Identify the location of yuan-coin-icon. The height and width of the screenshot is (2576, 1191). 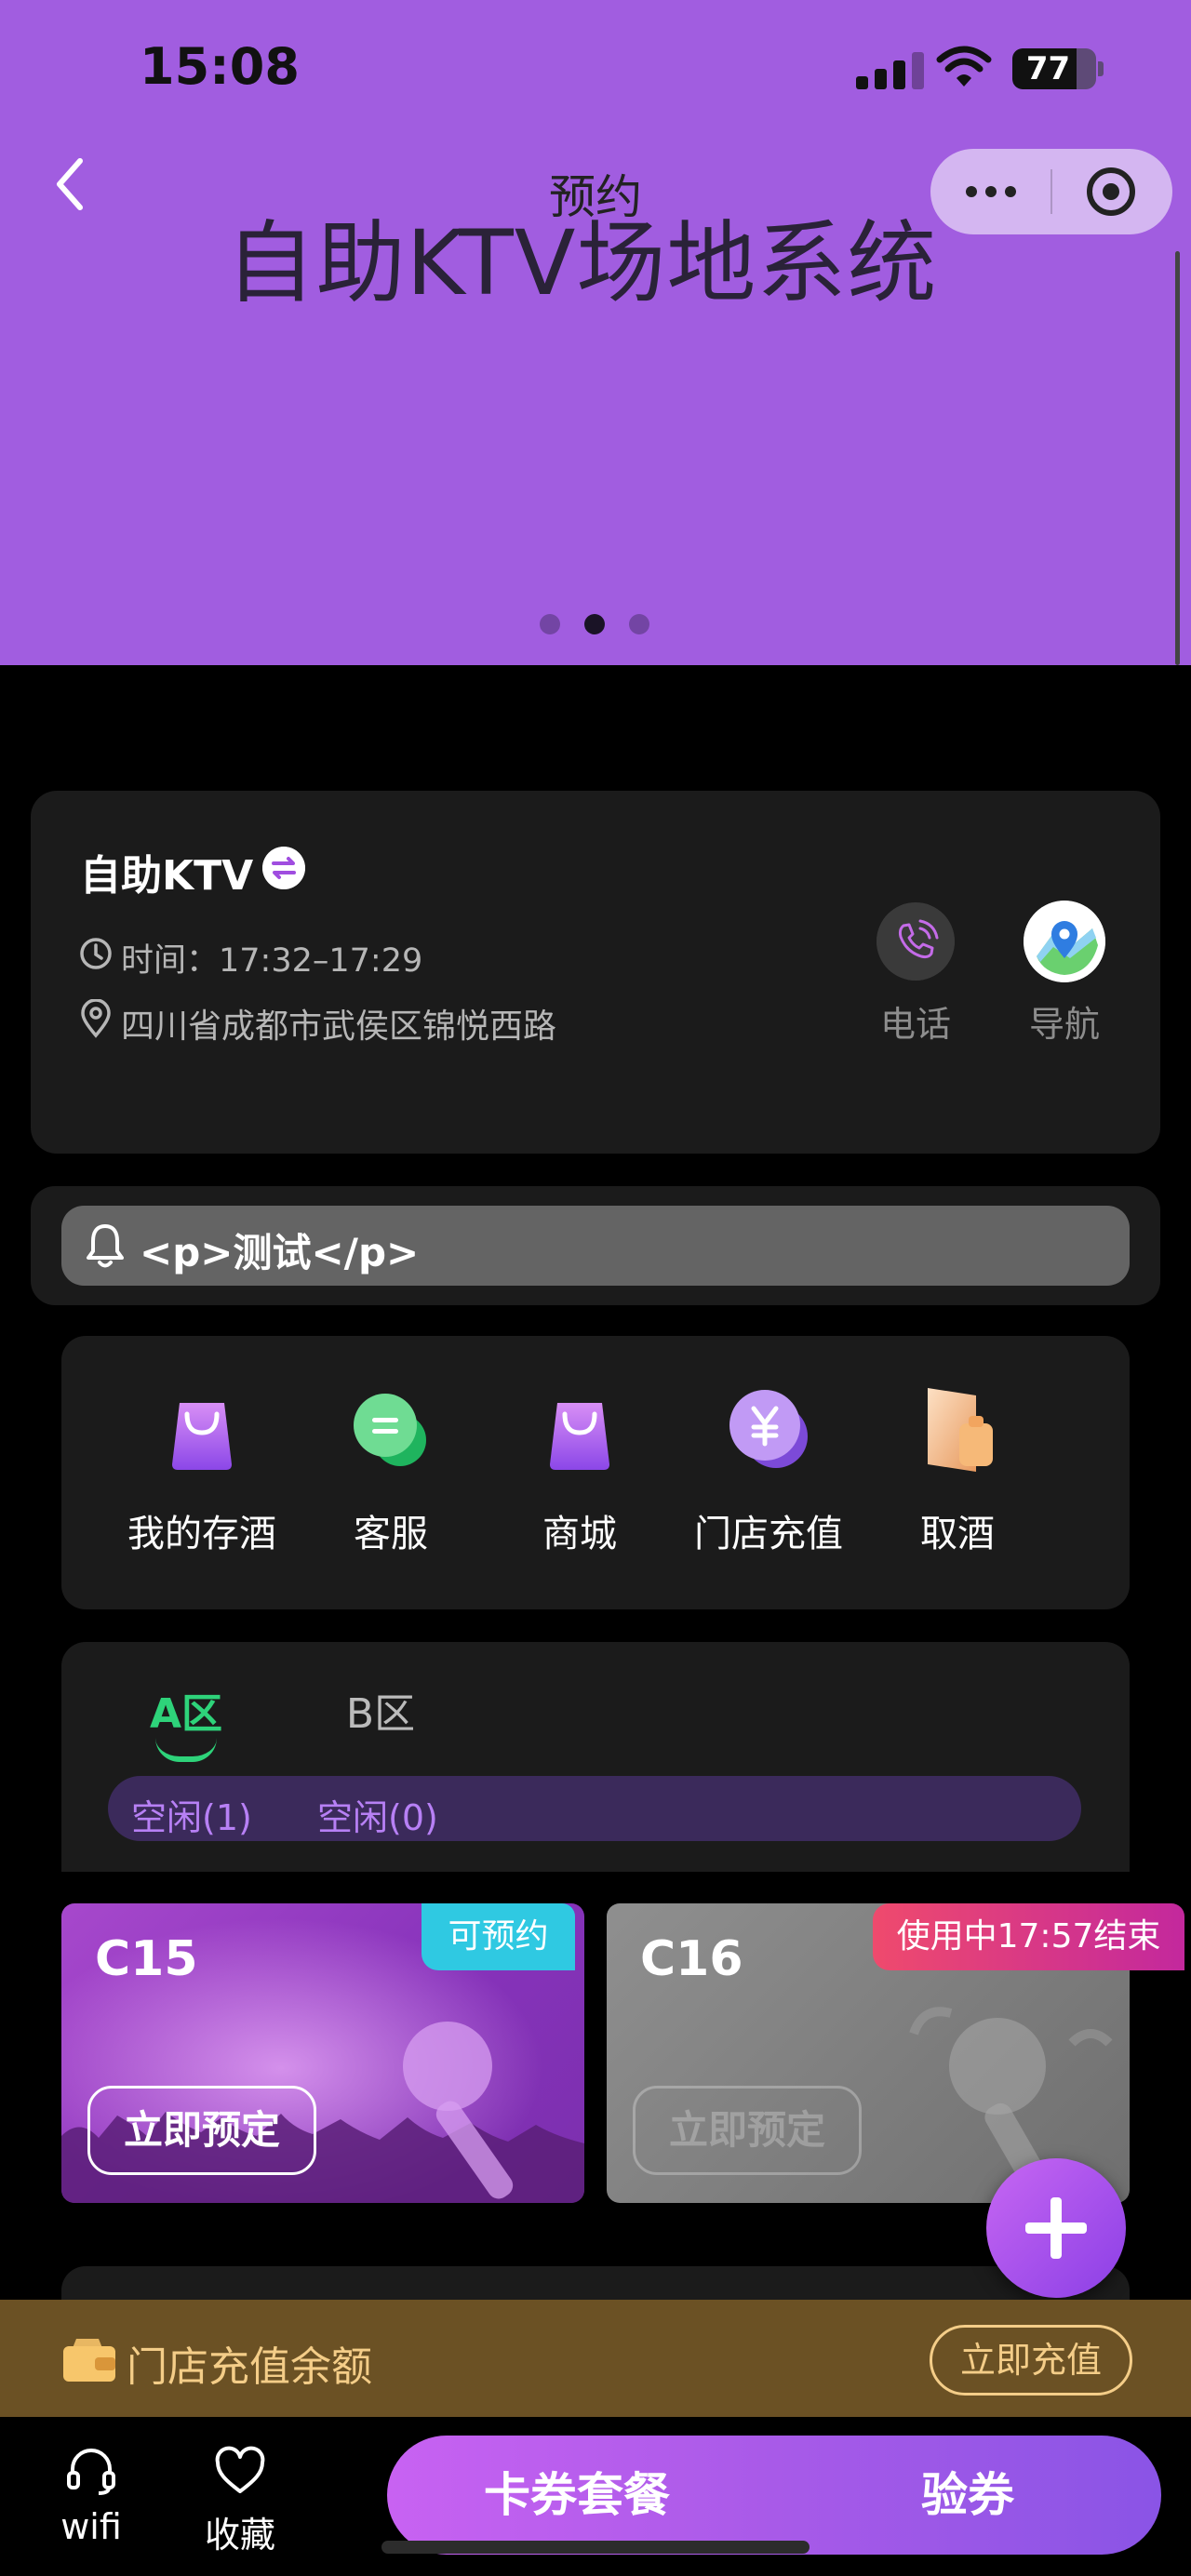
(768, 1429).